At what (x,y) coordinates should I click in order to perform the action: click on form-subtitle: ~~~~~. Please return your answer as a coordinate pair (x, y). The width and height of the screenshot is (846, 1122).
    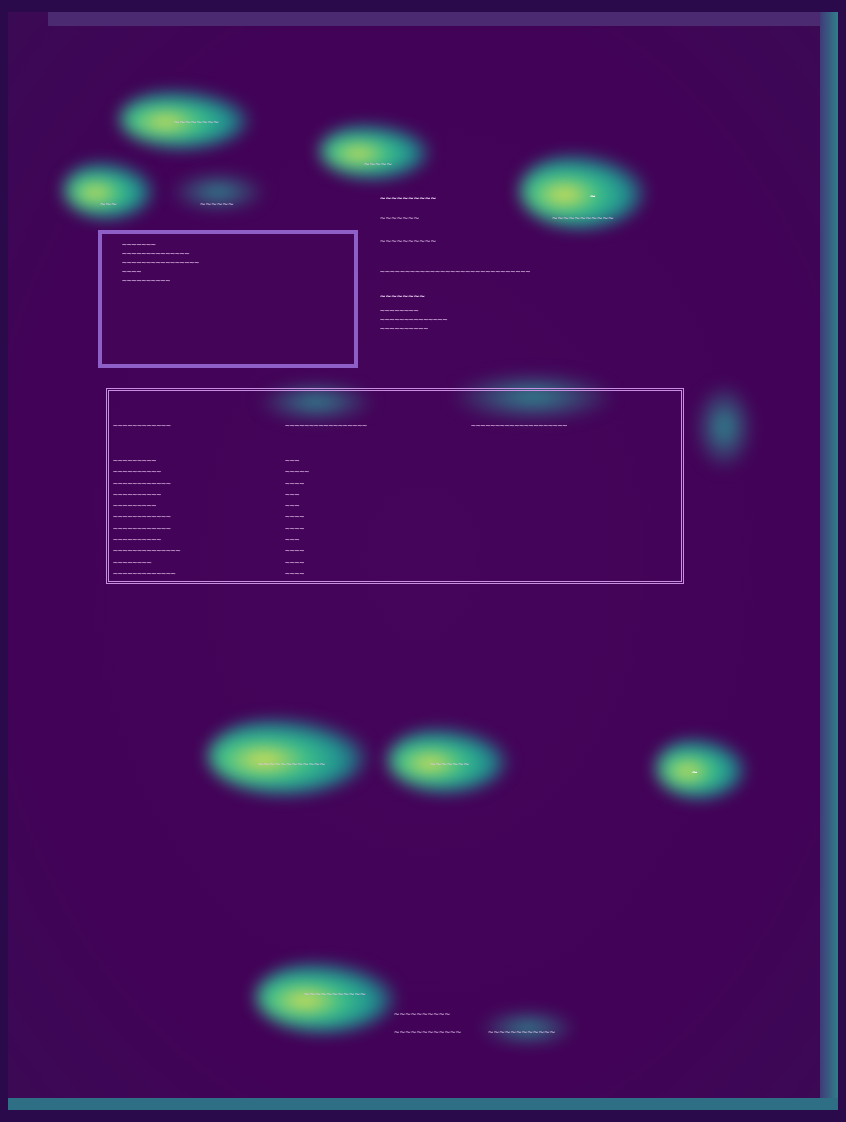
    Looking at the image, I should click on (378, 165).